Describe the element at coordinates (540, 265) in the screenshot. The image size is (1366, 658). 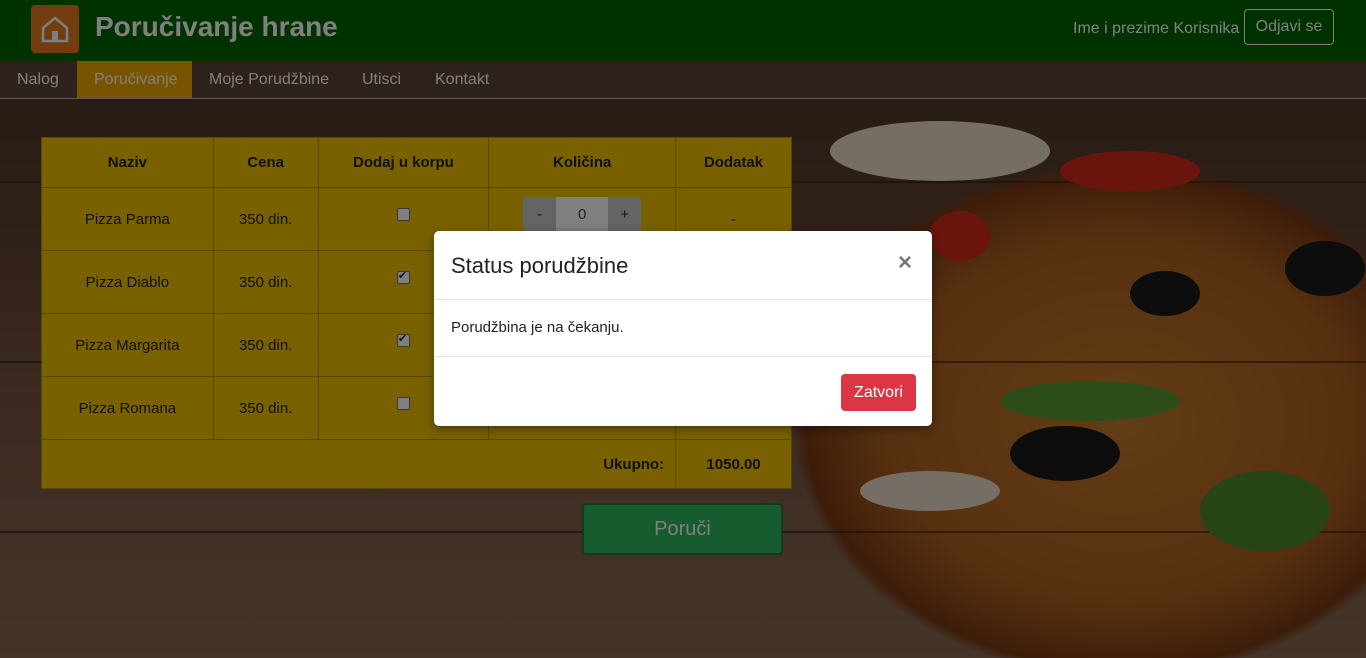
I see `modal-title: Status porudžbine` at that location.